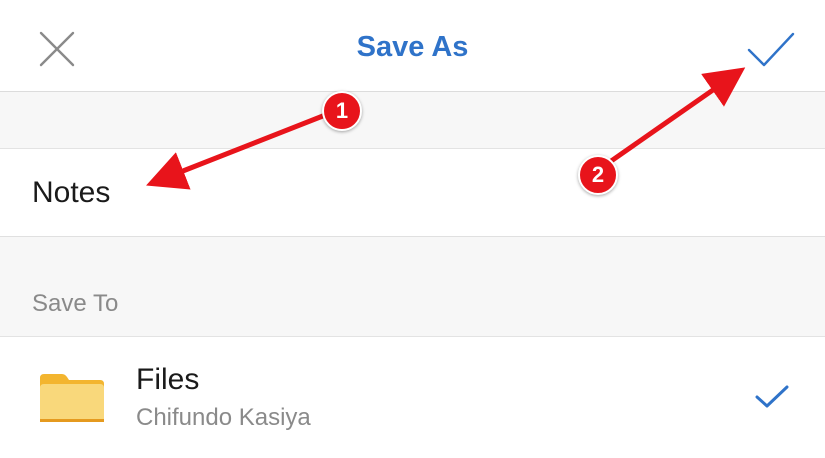 This screenshot has height=458, width=825. I want to click on filename-input, so click(412, 193).